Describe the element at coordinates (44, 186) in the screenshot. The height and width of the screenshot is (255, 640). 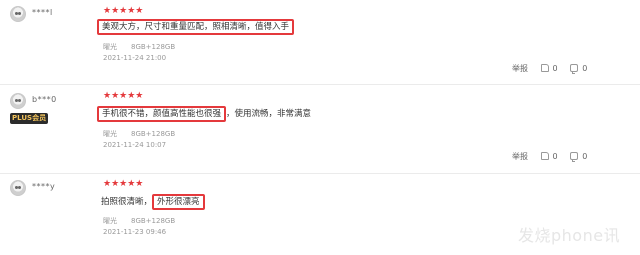
I see `username: ****y` at that location.